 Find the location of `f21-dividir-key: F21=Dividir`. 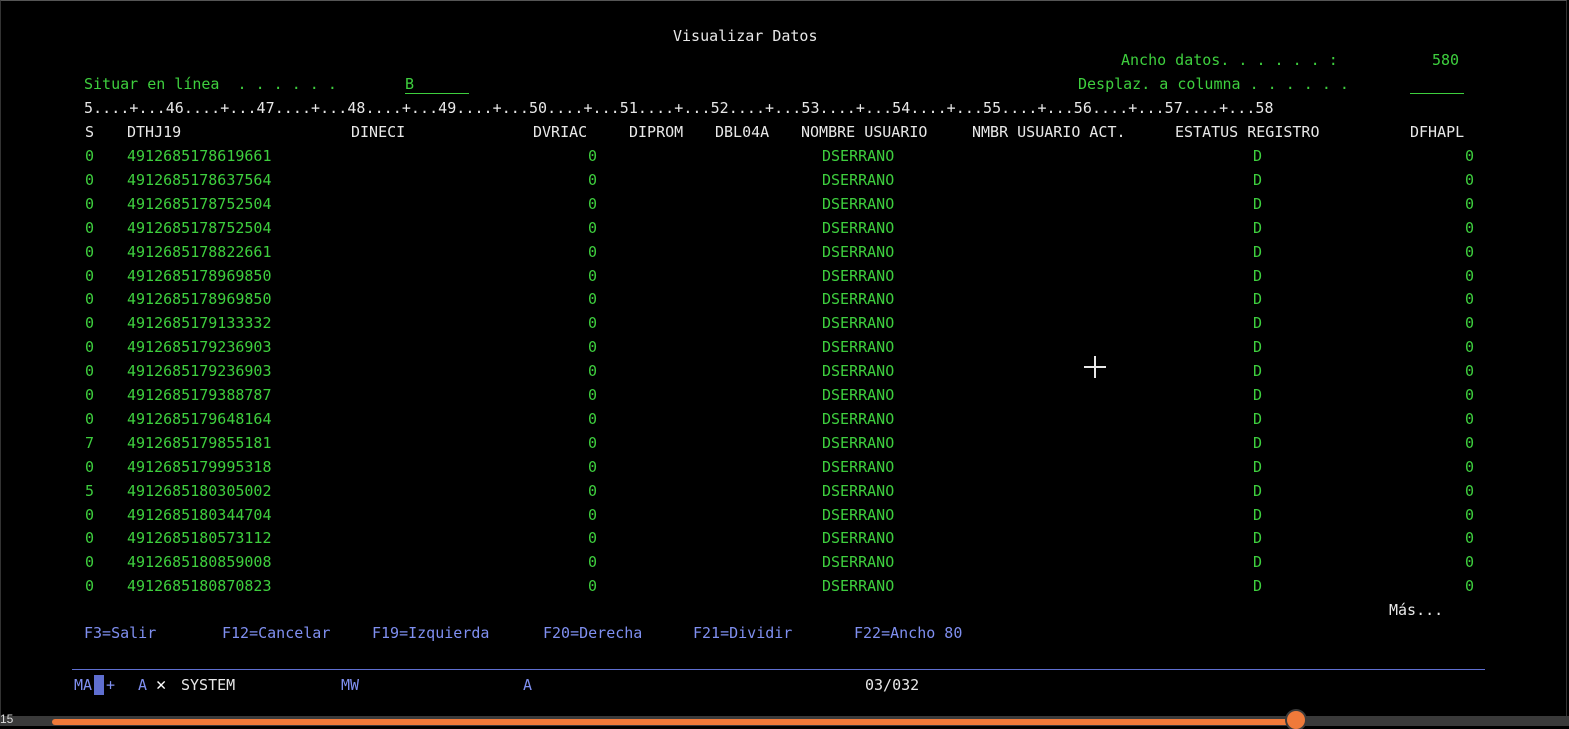

f21-dividir-key: F21=Dividir is located at coordinates (742, 633).